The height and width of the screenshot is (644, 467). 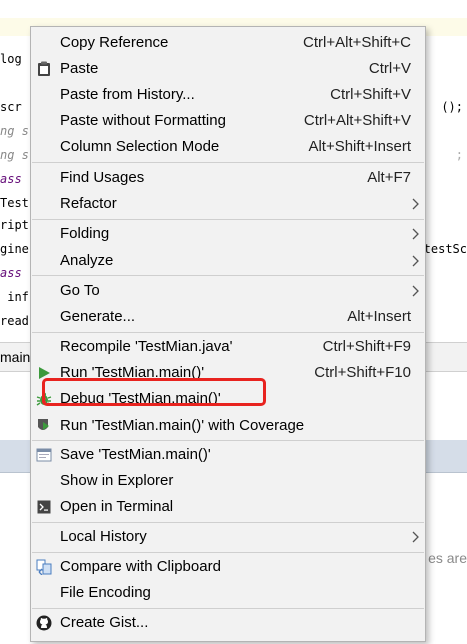 I want to click on menu-item-label: Column Selection Mode, so click(x=140, y=146).